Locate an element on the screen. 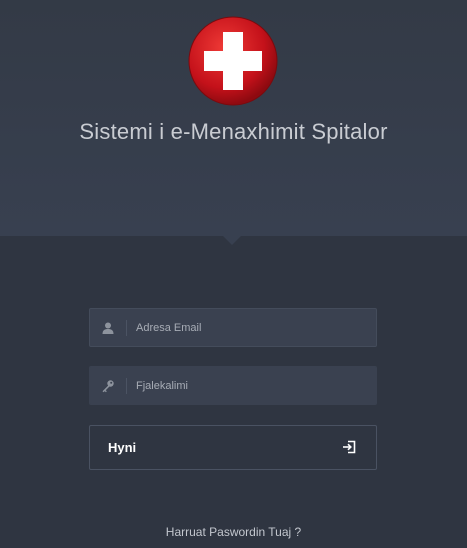 The image size is (467, 548). sign-in-icon is located at coordinates (349, 447).